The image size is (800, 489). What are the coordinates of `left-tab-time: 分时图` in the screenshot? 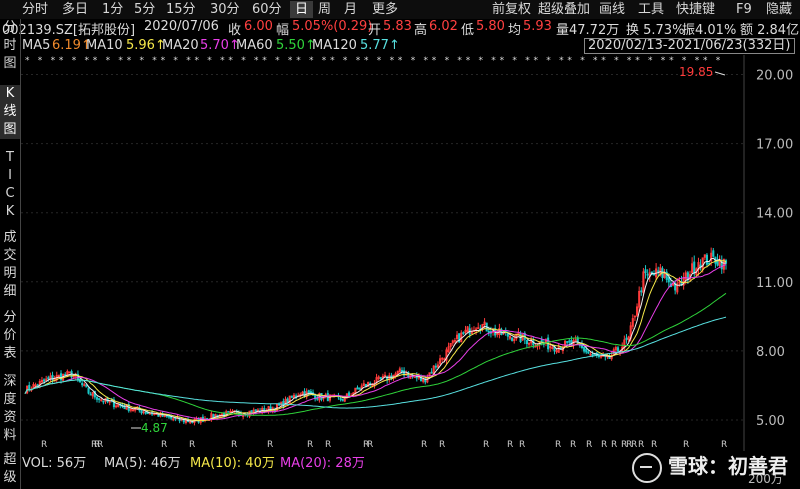 It's located at (10, 46).